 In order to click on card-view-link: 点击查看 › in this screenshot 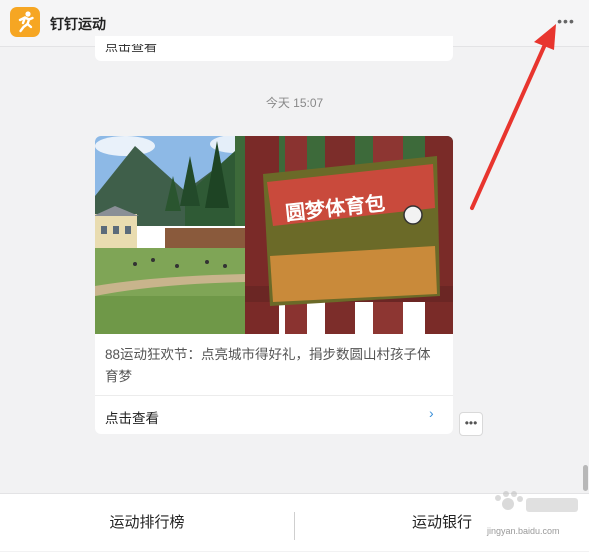, I will do `click(274, 415)`.